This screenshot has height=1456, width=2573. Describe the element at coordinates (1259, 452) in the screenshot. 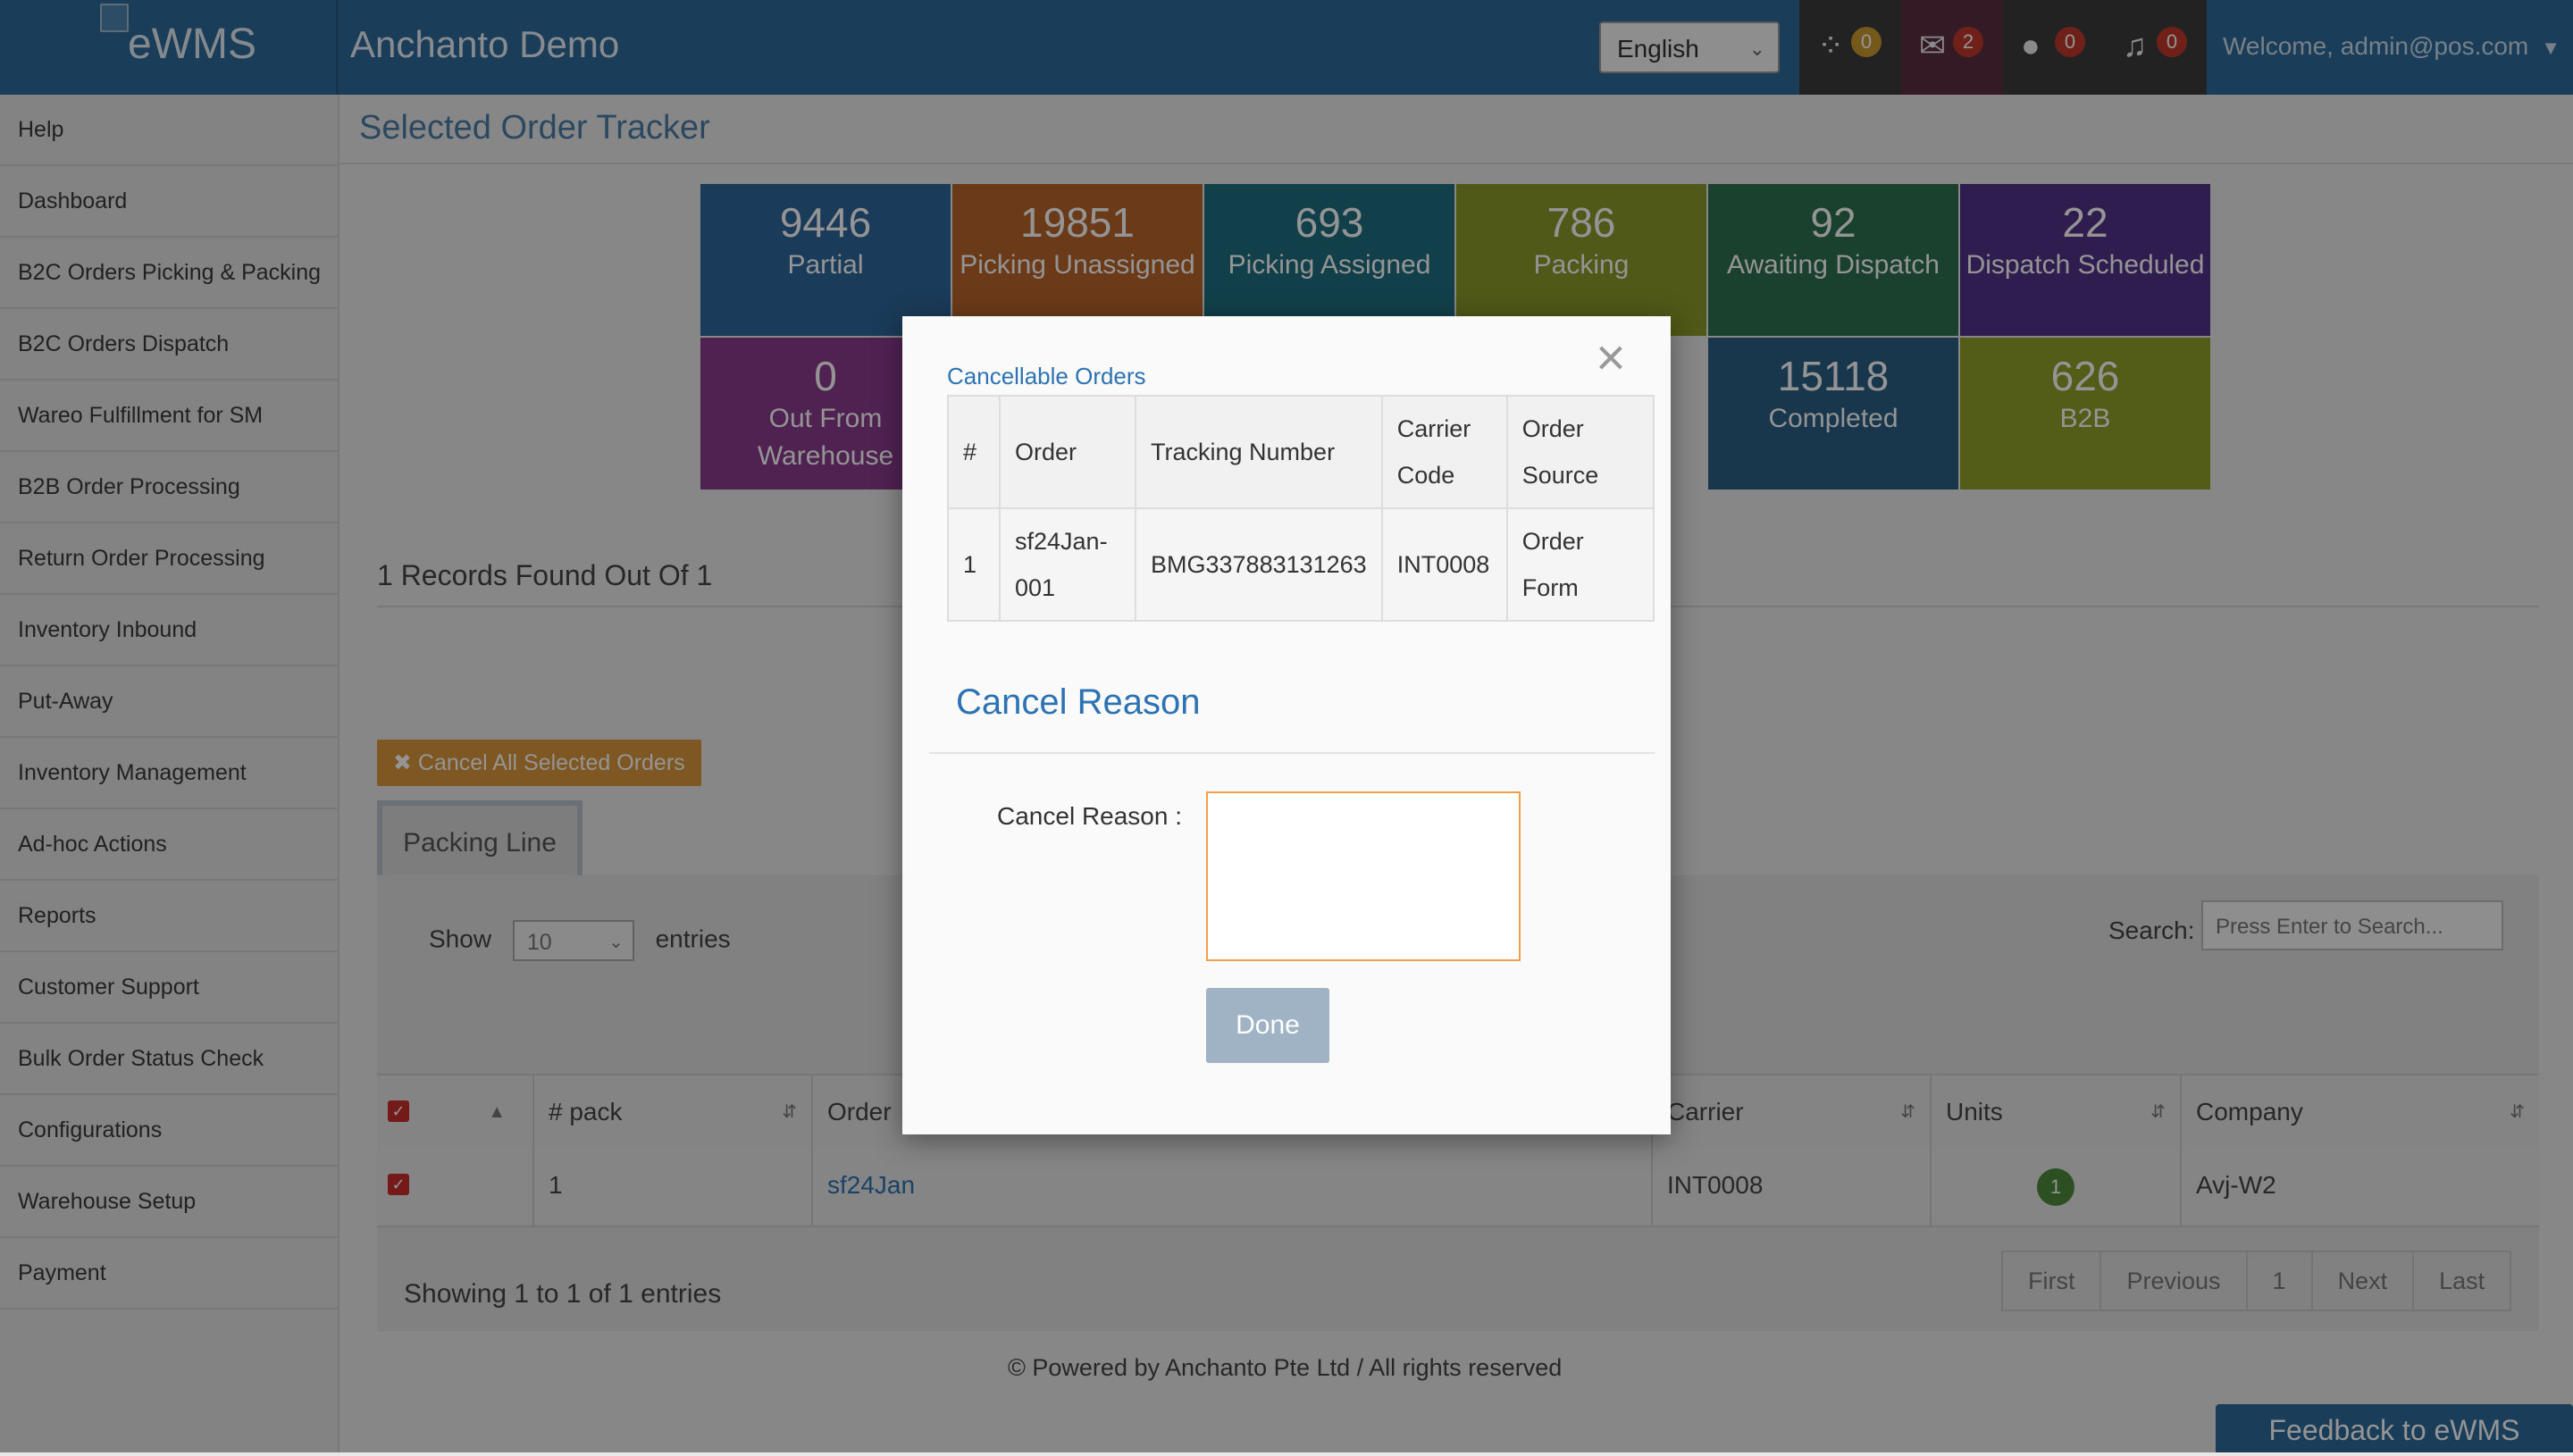

I see `column-header: Tracking Number` at that location.